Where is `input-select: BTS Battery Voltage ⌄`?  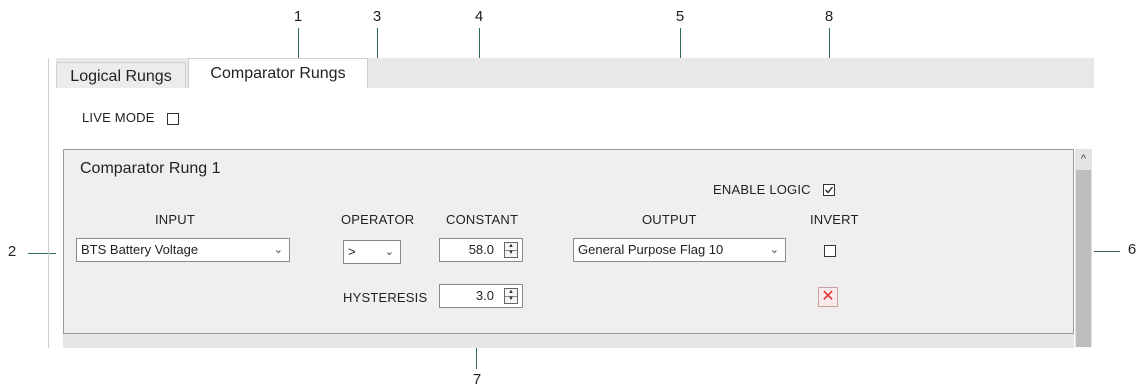
input-select: BTS Battery Voltage ⌄ is located at coordinates (183, 250).